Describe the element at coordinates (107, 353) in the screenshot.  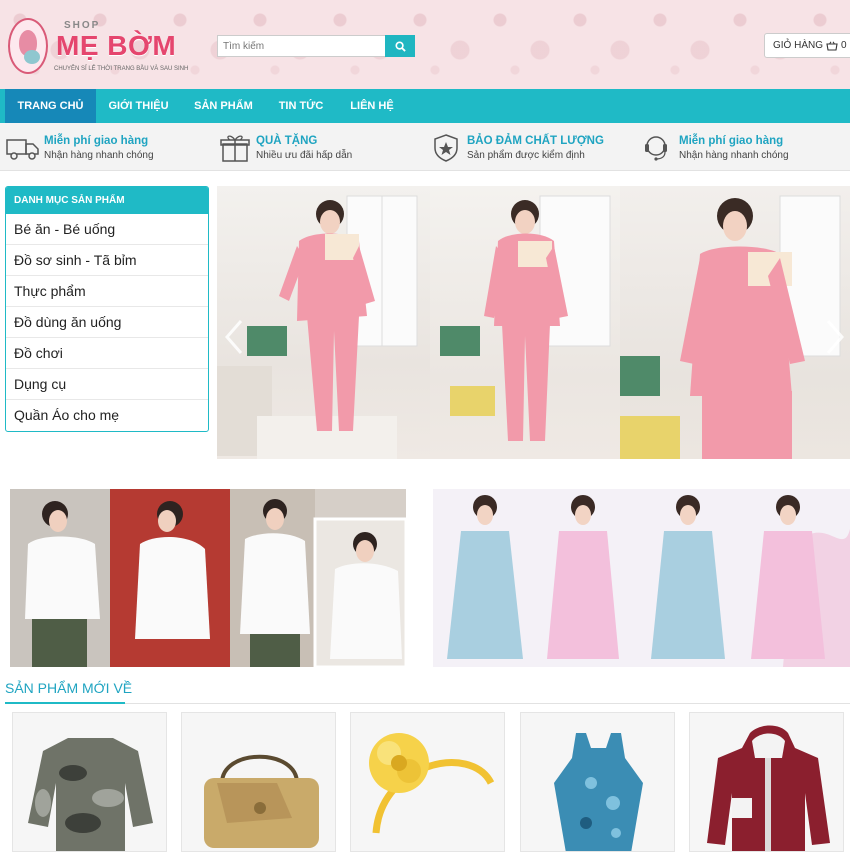
I see `sidebar-item-toys: Đồ chơi` at that location.